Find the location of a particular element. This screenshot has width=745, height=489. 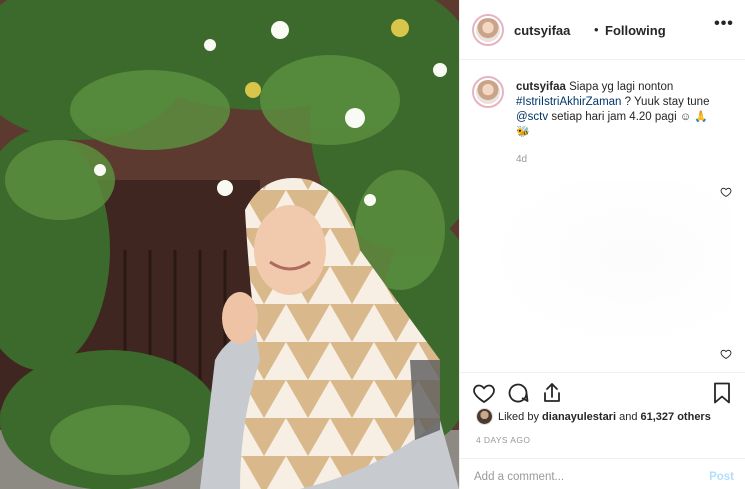

caption-text-2: ? Yuuk stay tune is located at coordinates (667, 102).